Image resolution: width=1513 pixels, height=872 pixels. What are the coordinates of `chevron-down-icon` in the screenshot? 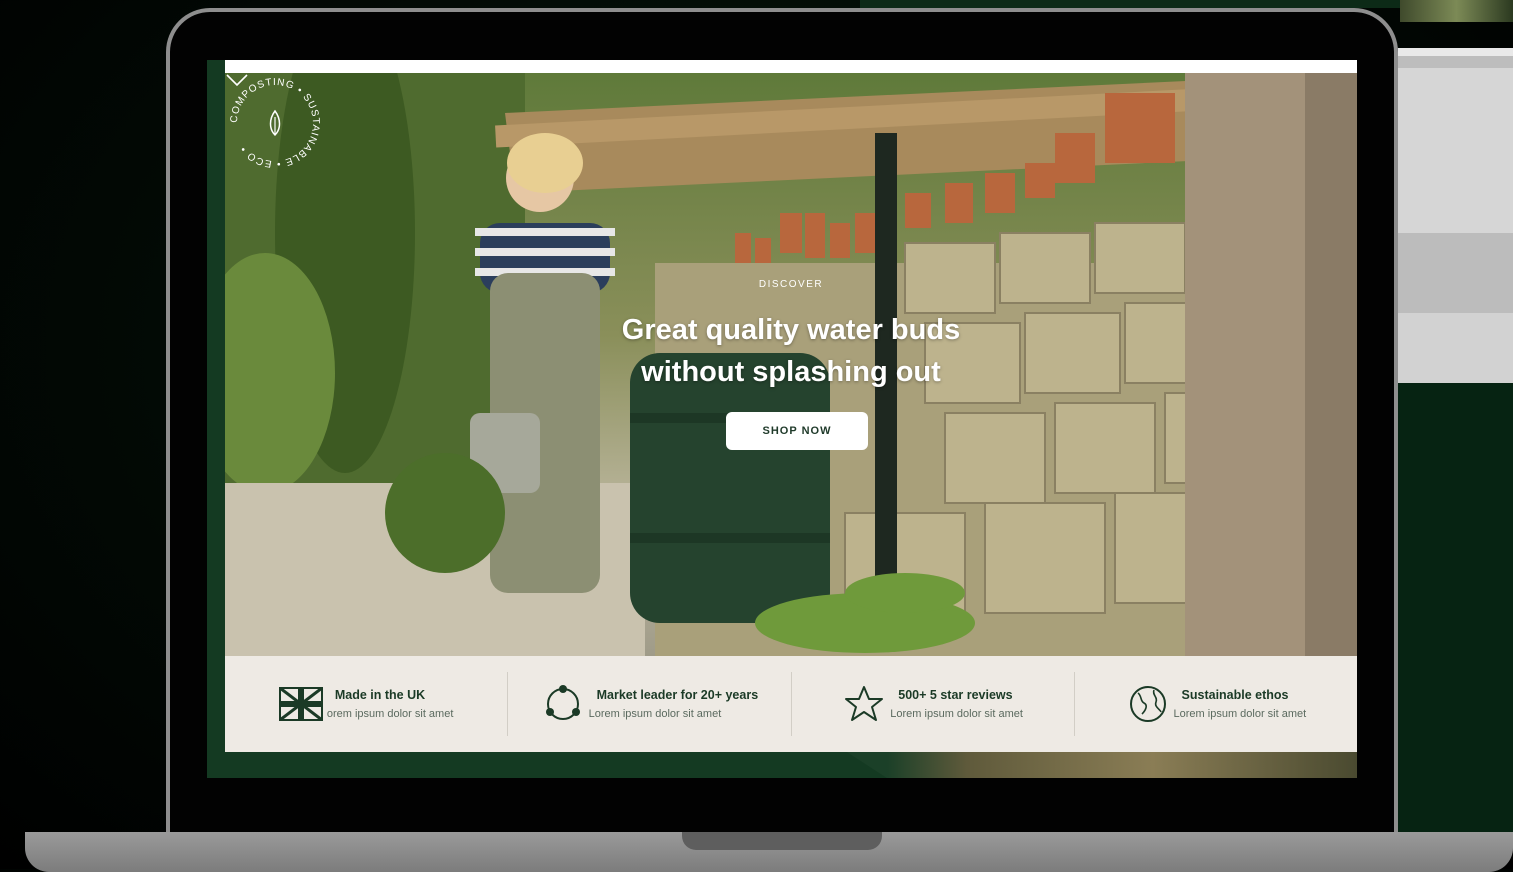 It's located at (237, 80).